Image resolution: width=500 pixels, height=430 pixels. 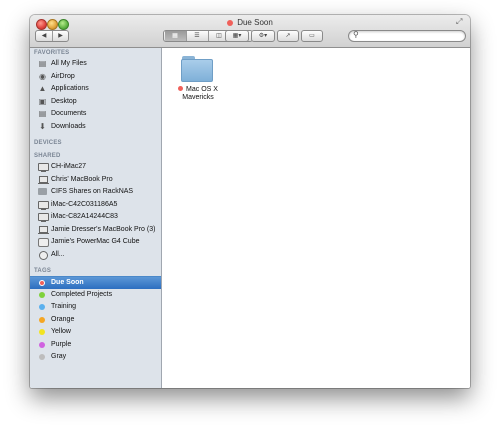 I want to click on sidebar-tag-purple: Purple, so click(x=95, y=345).